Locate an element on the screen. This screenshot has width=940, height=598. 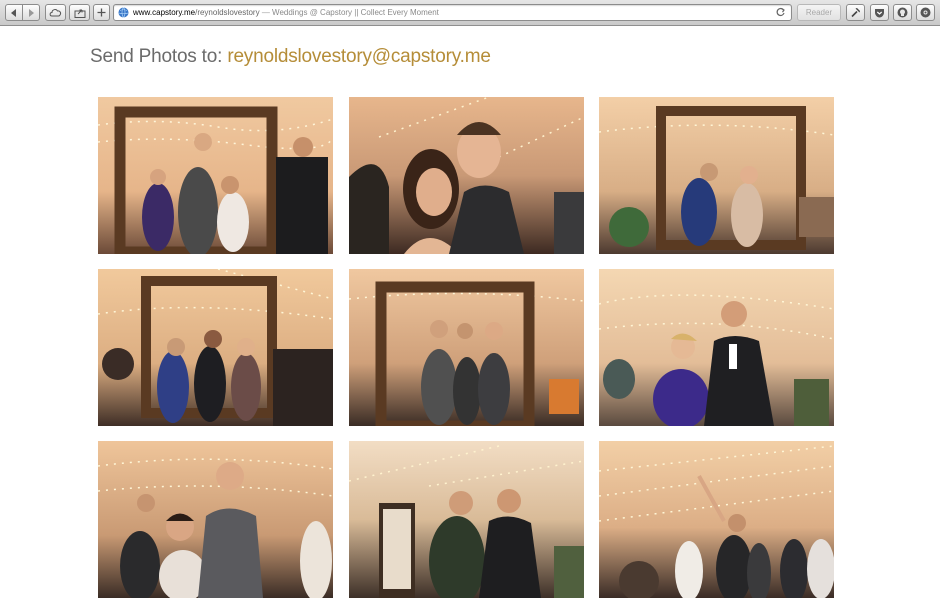
new-tab-button is located at coordinates (101, 12).